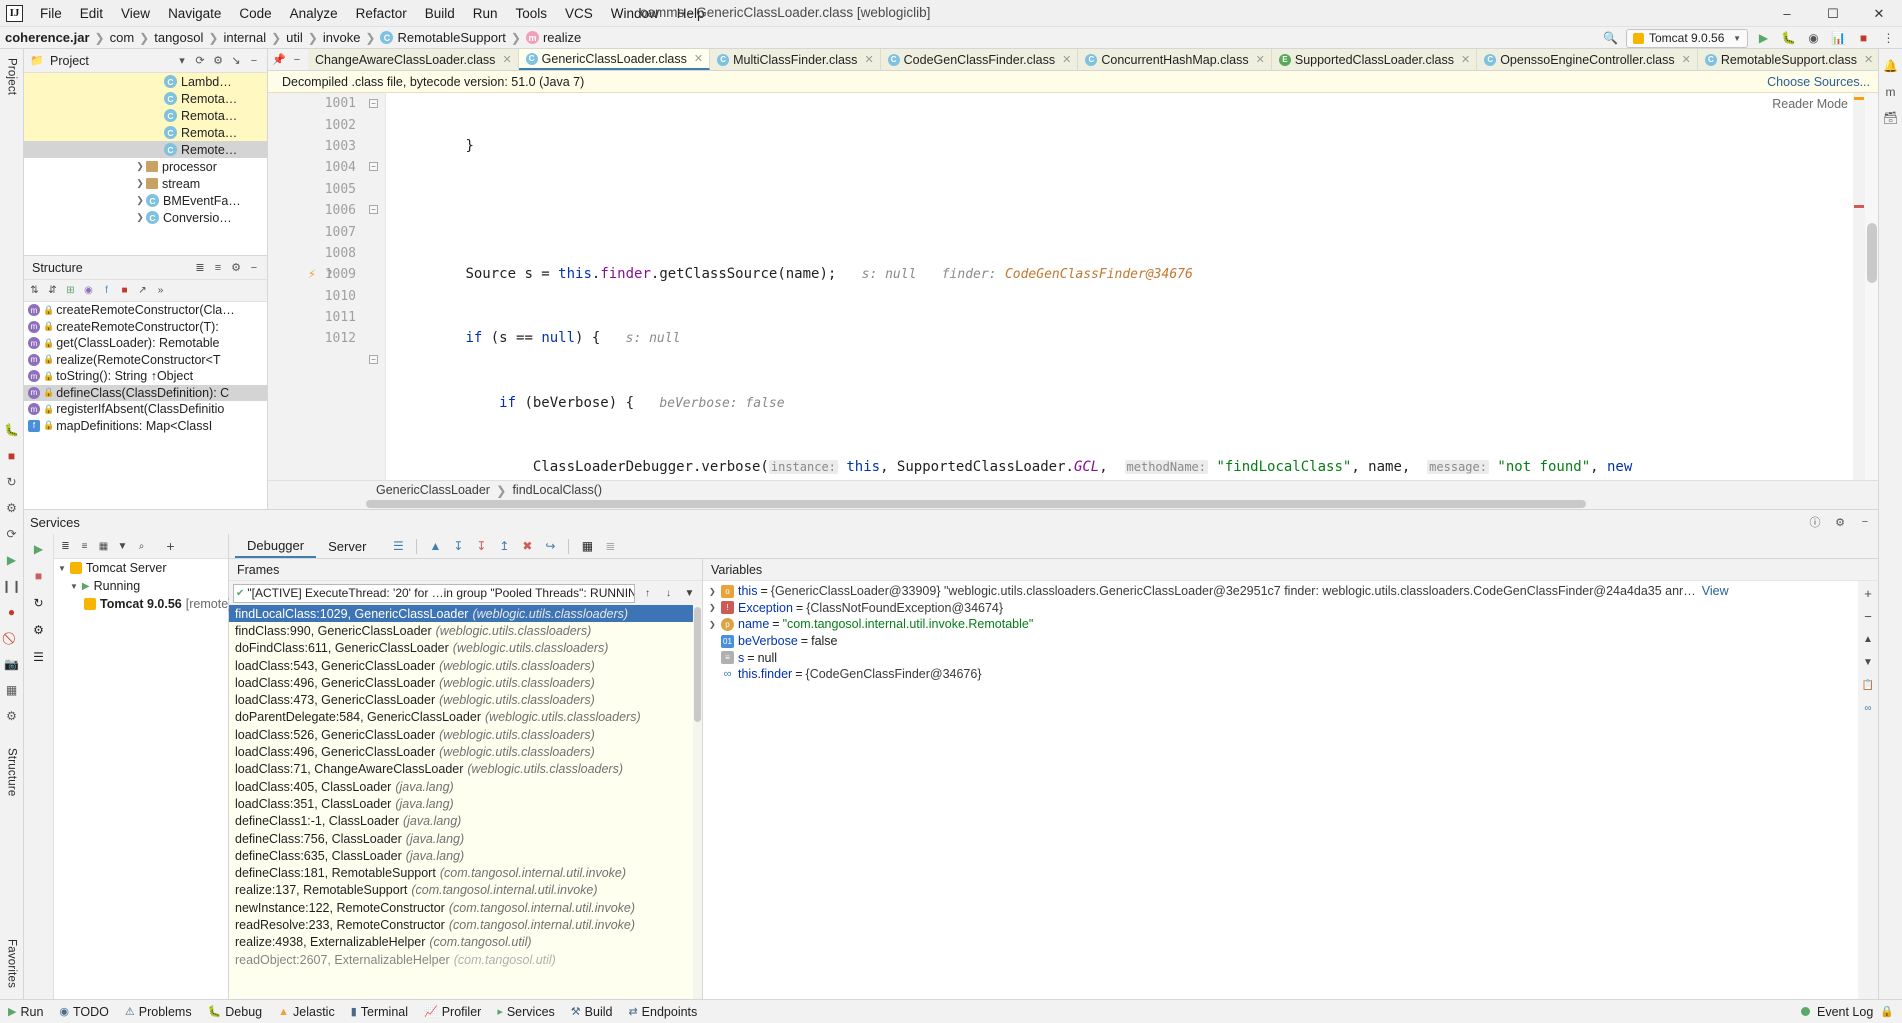 The height and width of the screenshot is (1023, 1902). What do you see at coordinates (1891, 92) in the screenshot?
I see `maven-icon: m` at bounding box center [1891, 92].